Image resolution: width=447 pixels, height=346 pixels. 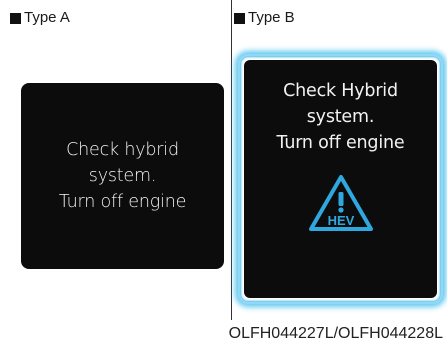 I want to click on type-b-message: Check Hybrid system. Turn off engine, so click(x=341, y=117).